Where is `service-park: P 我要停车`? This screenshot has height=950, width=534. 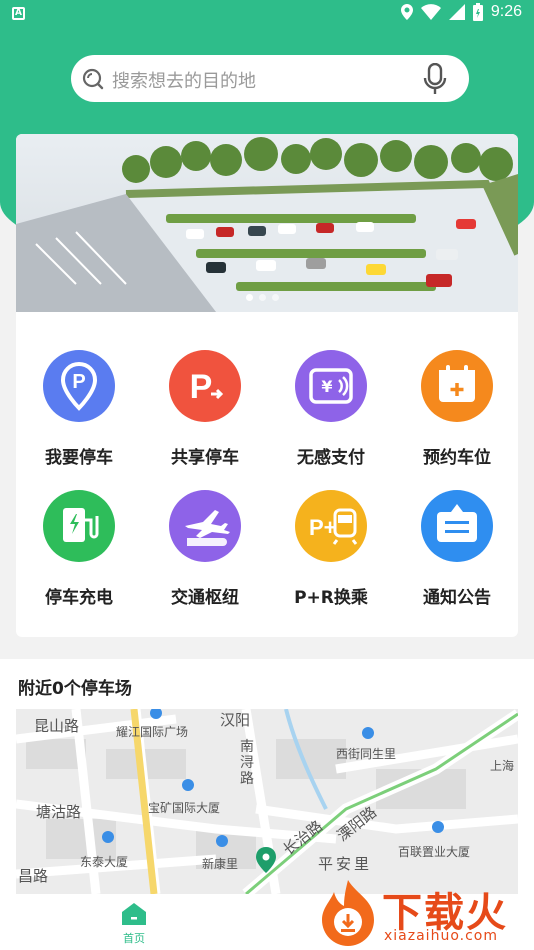
service-park: P 我要停车 is located at coordinates (79, 390).